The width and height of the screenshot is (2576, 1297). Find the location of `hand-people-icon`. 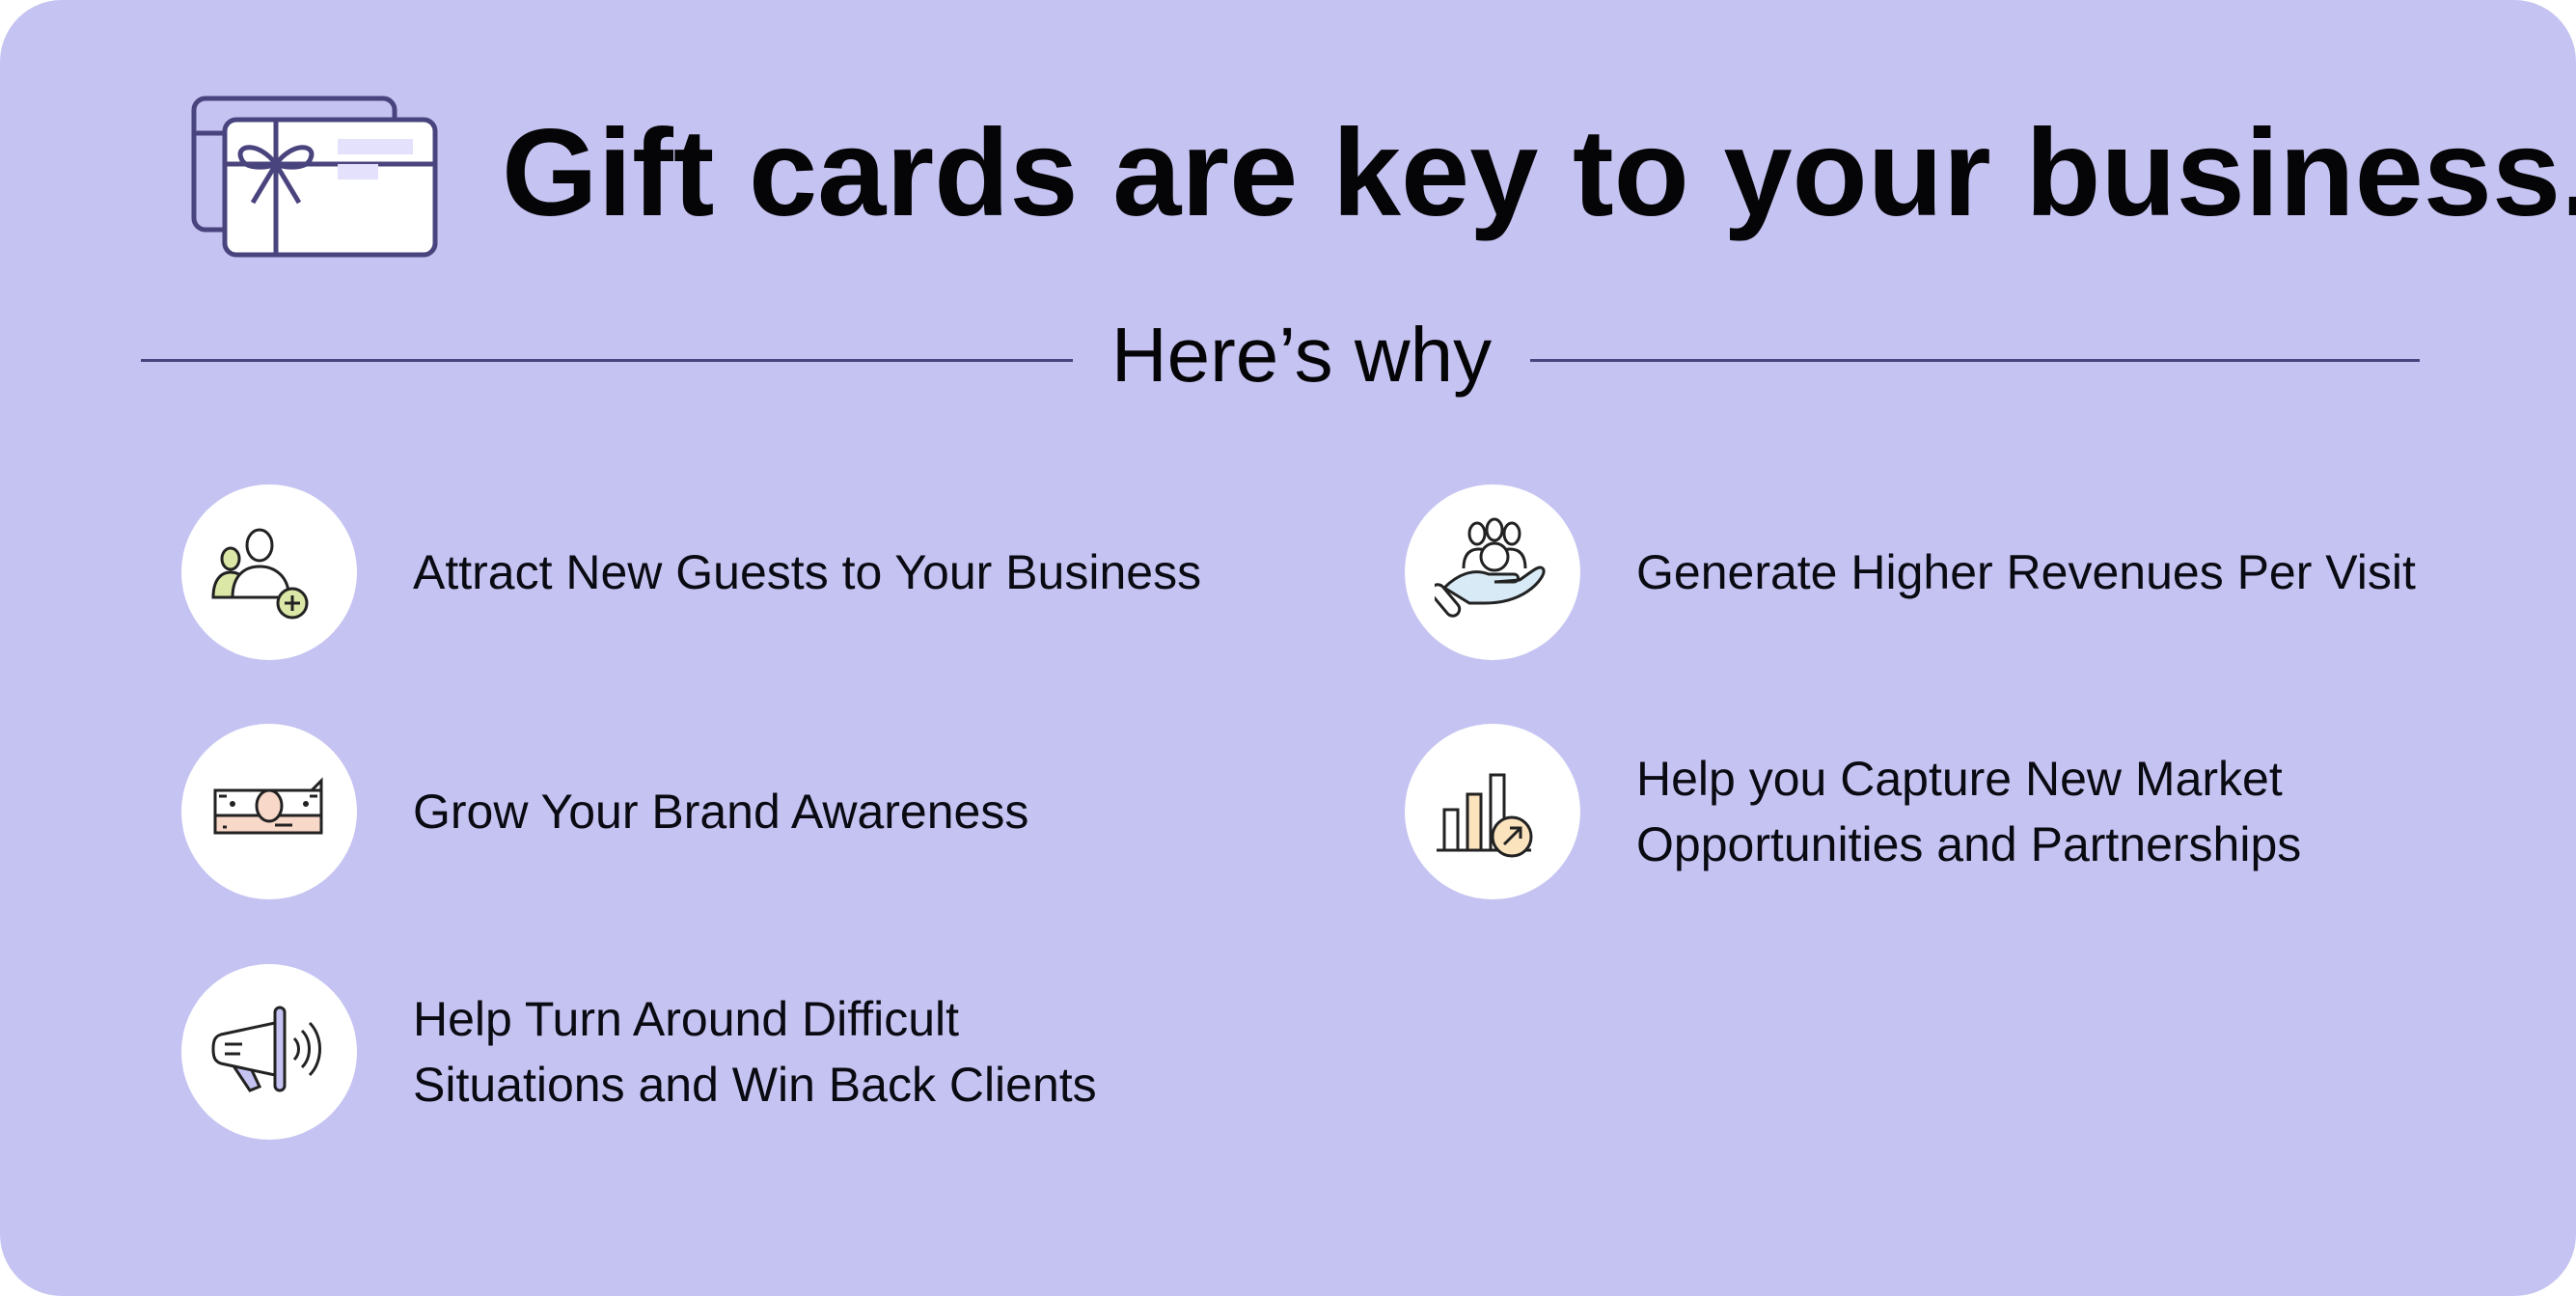

hand-people-icon is located at coordinates (1491, 567).